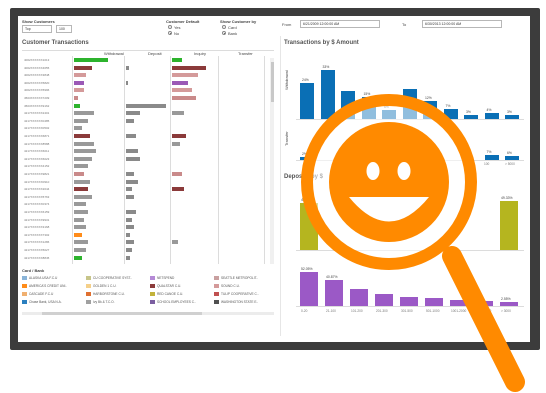  I want to click on to-date-input: 6/30/2013 12:00:00 AM, so click(462, 24).